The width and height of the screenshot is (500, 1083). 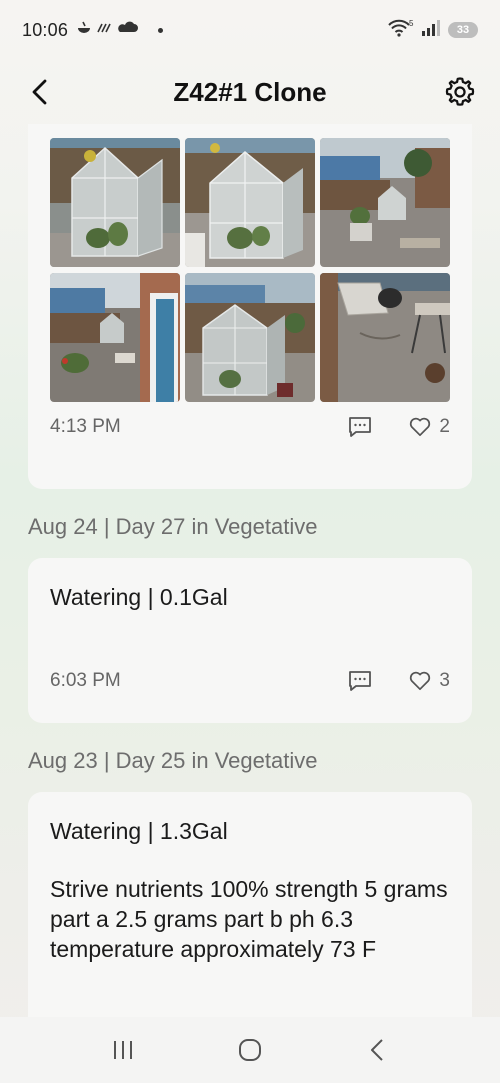 What do you see at coordinates (250, 640) in the screenshot?
I see `watering-post-card: Watering | 0.1Gal 6:03 PM 3` at bounding box center [250, 640].